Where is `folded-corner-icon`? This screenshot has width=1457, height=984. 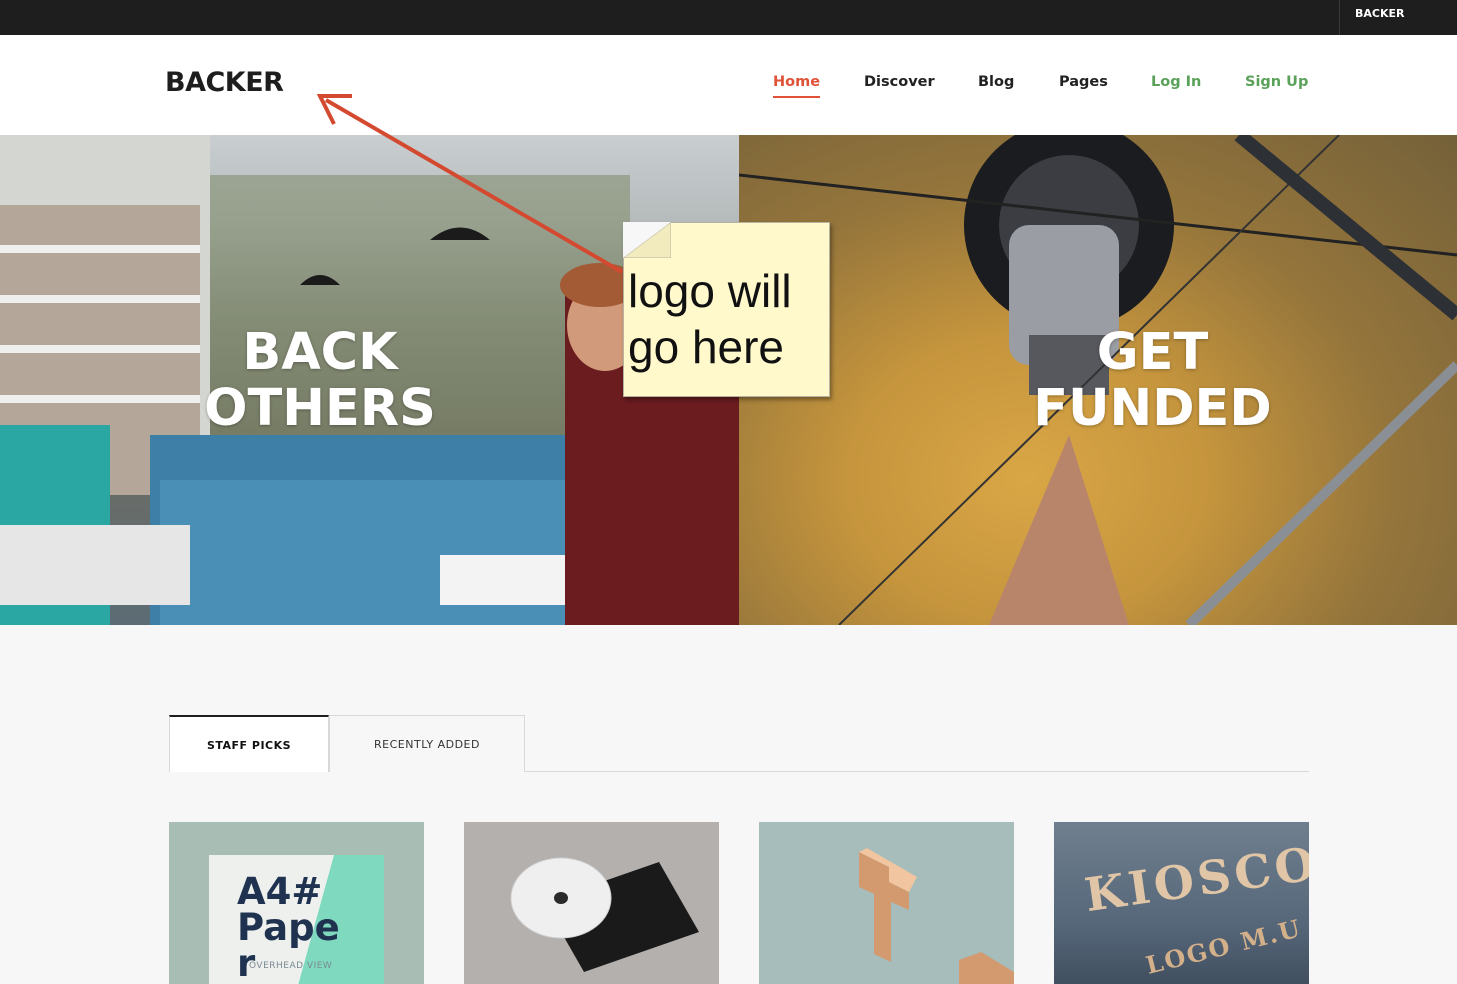
folded-corner-icon is located at coordinates (647, 240).